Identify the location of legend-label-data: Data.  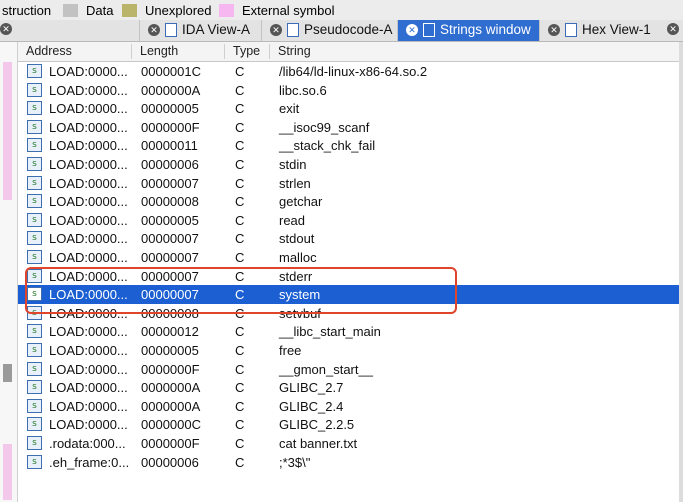
(100, 10).